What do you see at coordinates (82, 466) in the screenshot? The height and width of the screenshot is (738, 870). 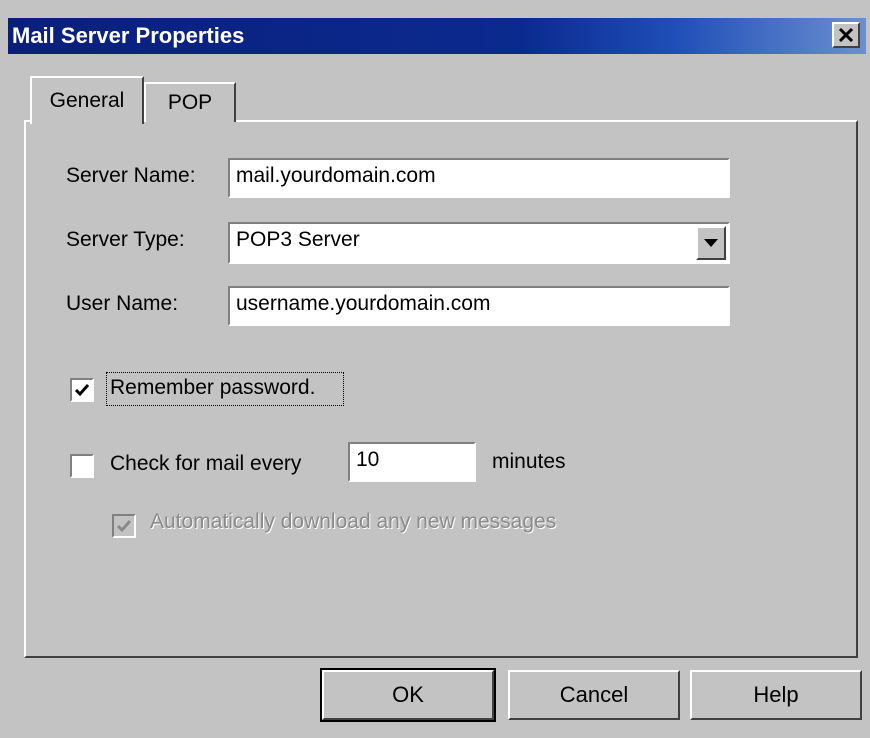 I see `check-mail-checkbox` at bounding box center [82, 466].